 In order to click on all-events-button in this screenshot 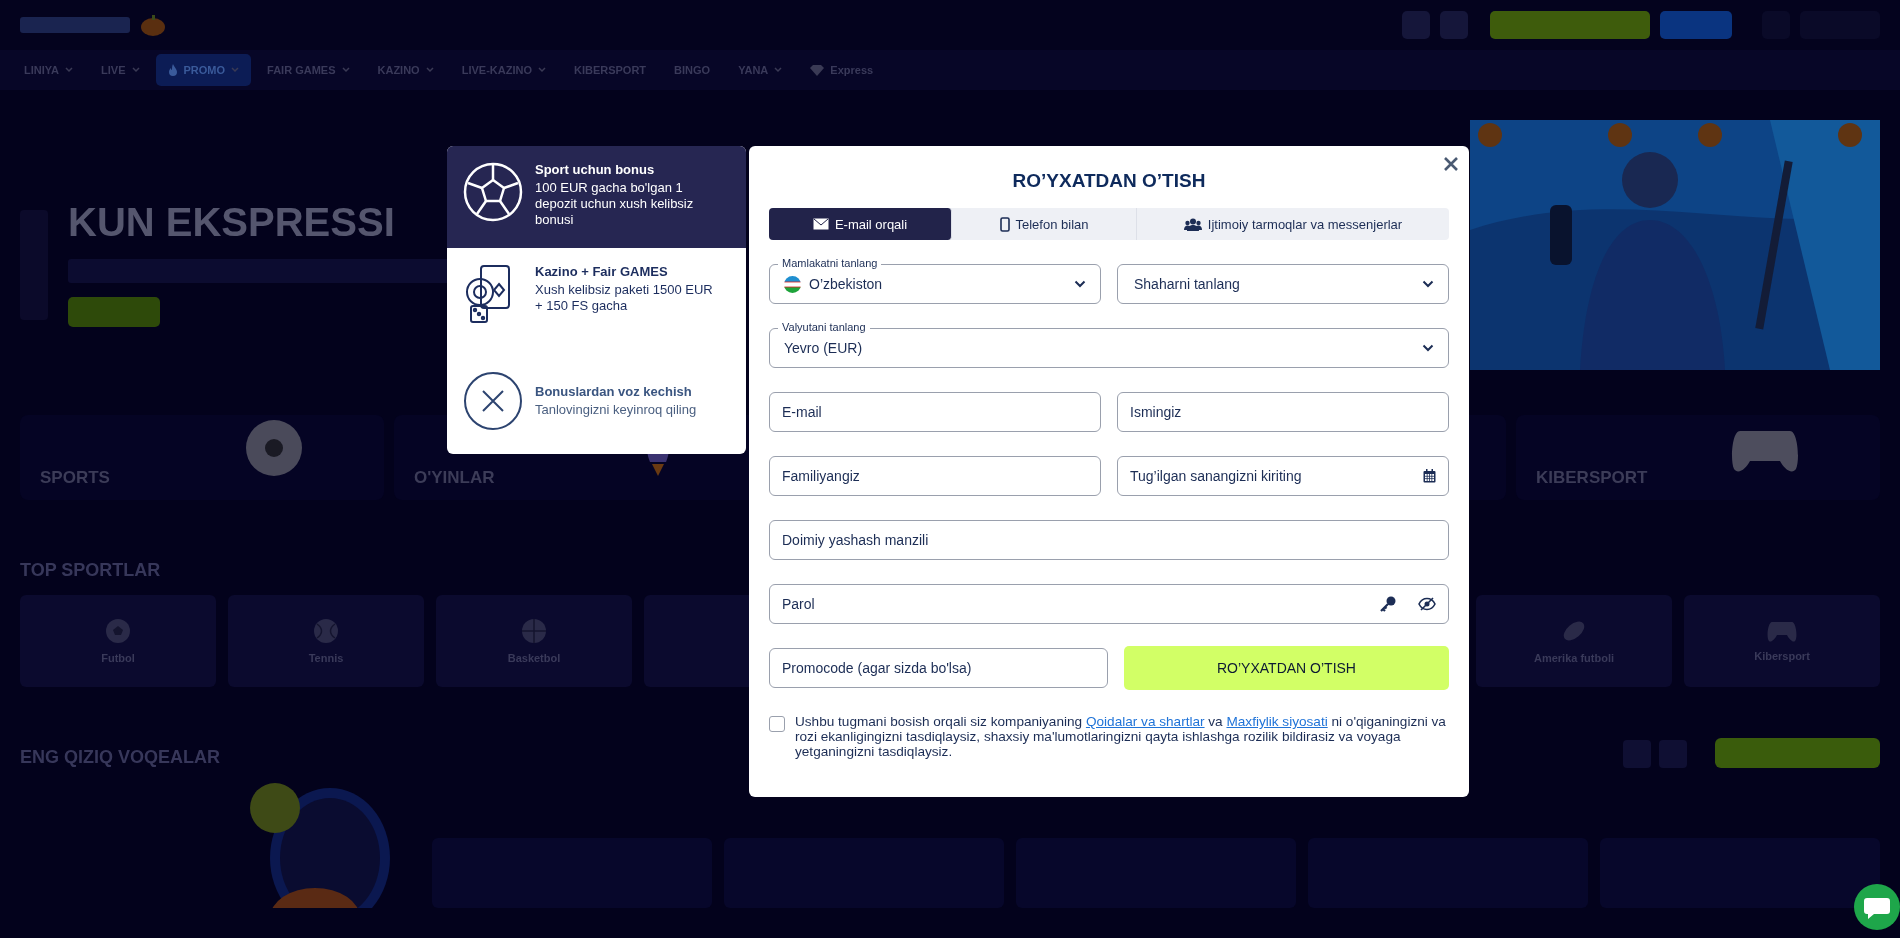, I will do `click(1797, 753)`.